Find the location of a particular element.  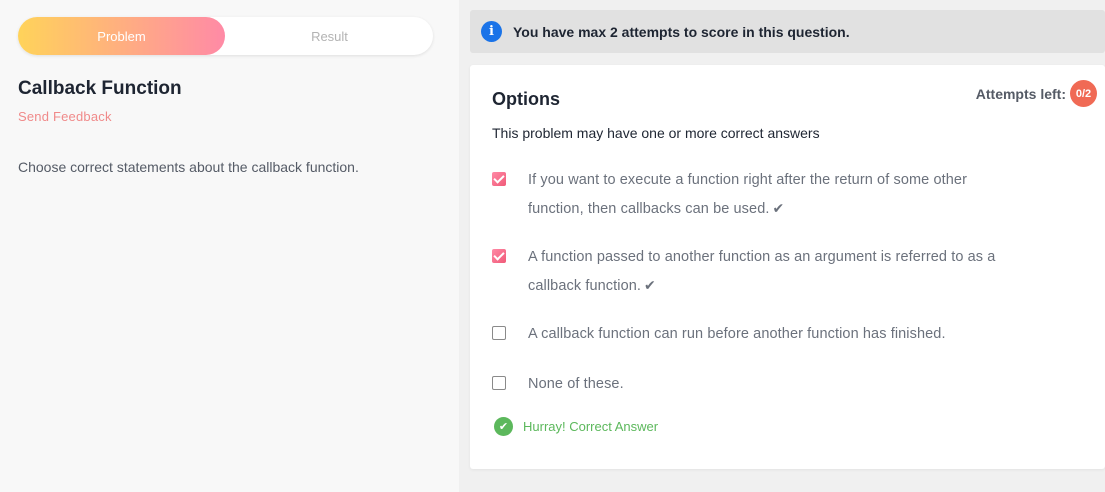

option-1-checkbox is located at coordinates (499, 179).